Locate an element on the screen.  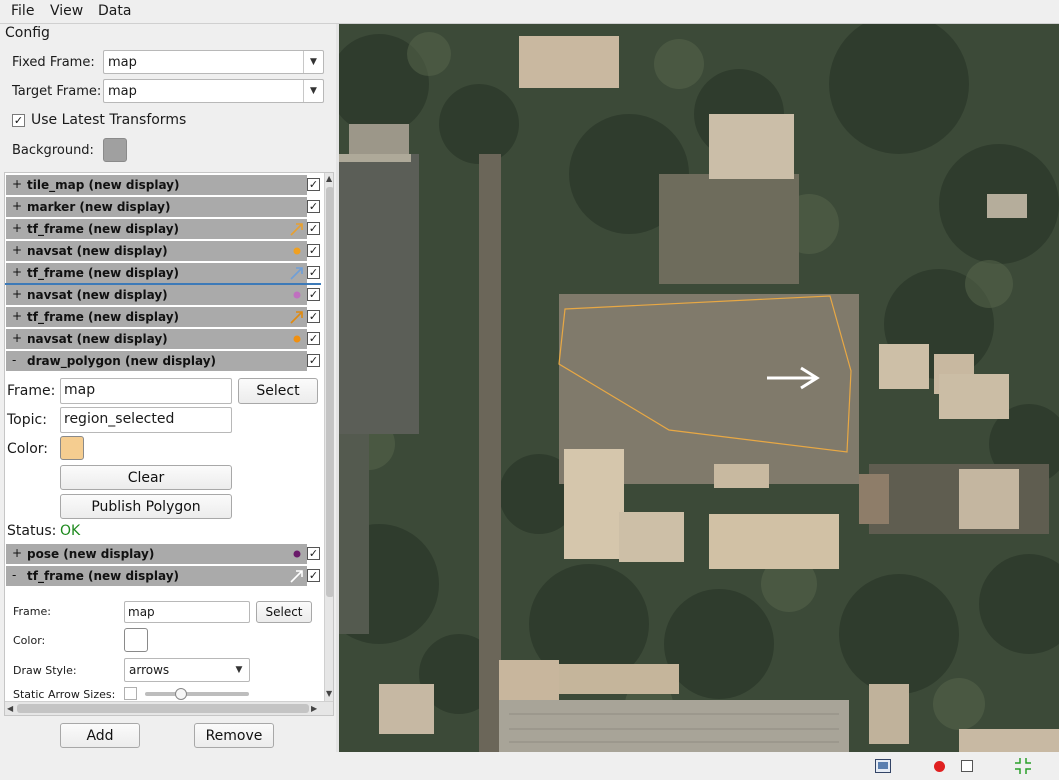
tf-draw-style-combo: arrows ▼ is located at coordinates (187, 670).